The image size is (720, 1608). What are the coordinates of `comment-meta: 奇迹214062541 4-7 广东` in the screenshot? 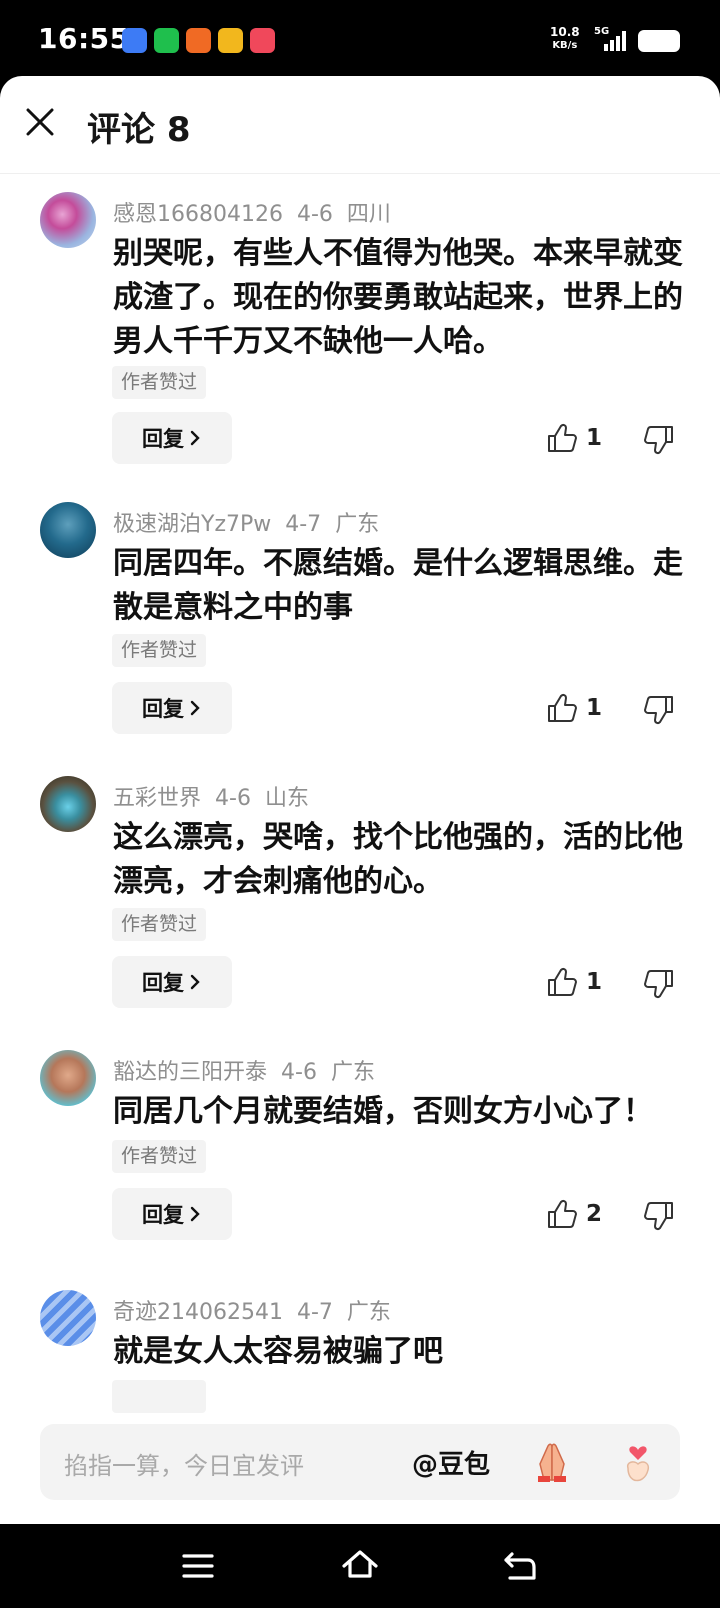 It's located at (259, 1310).